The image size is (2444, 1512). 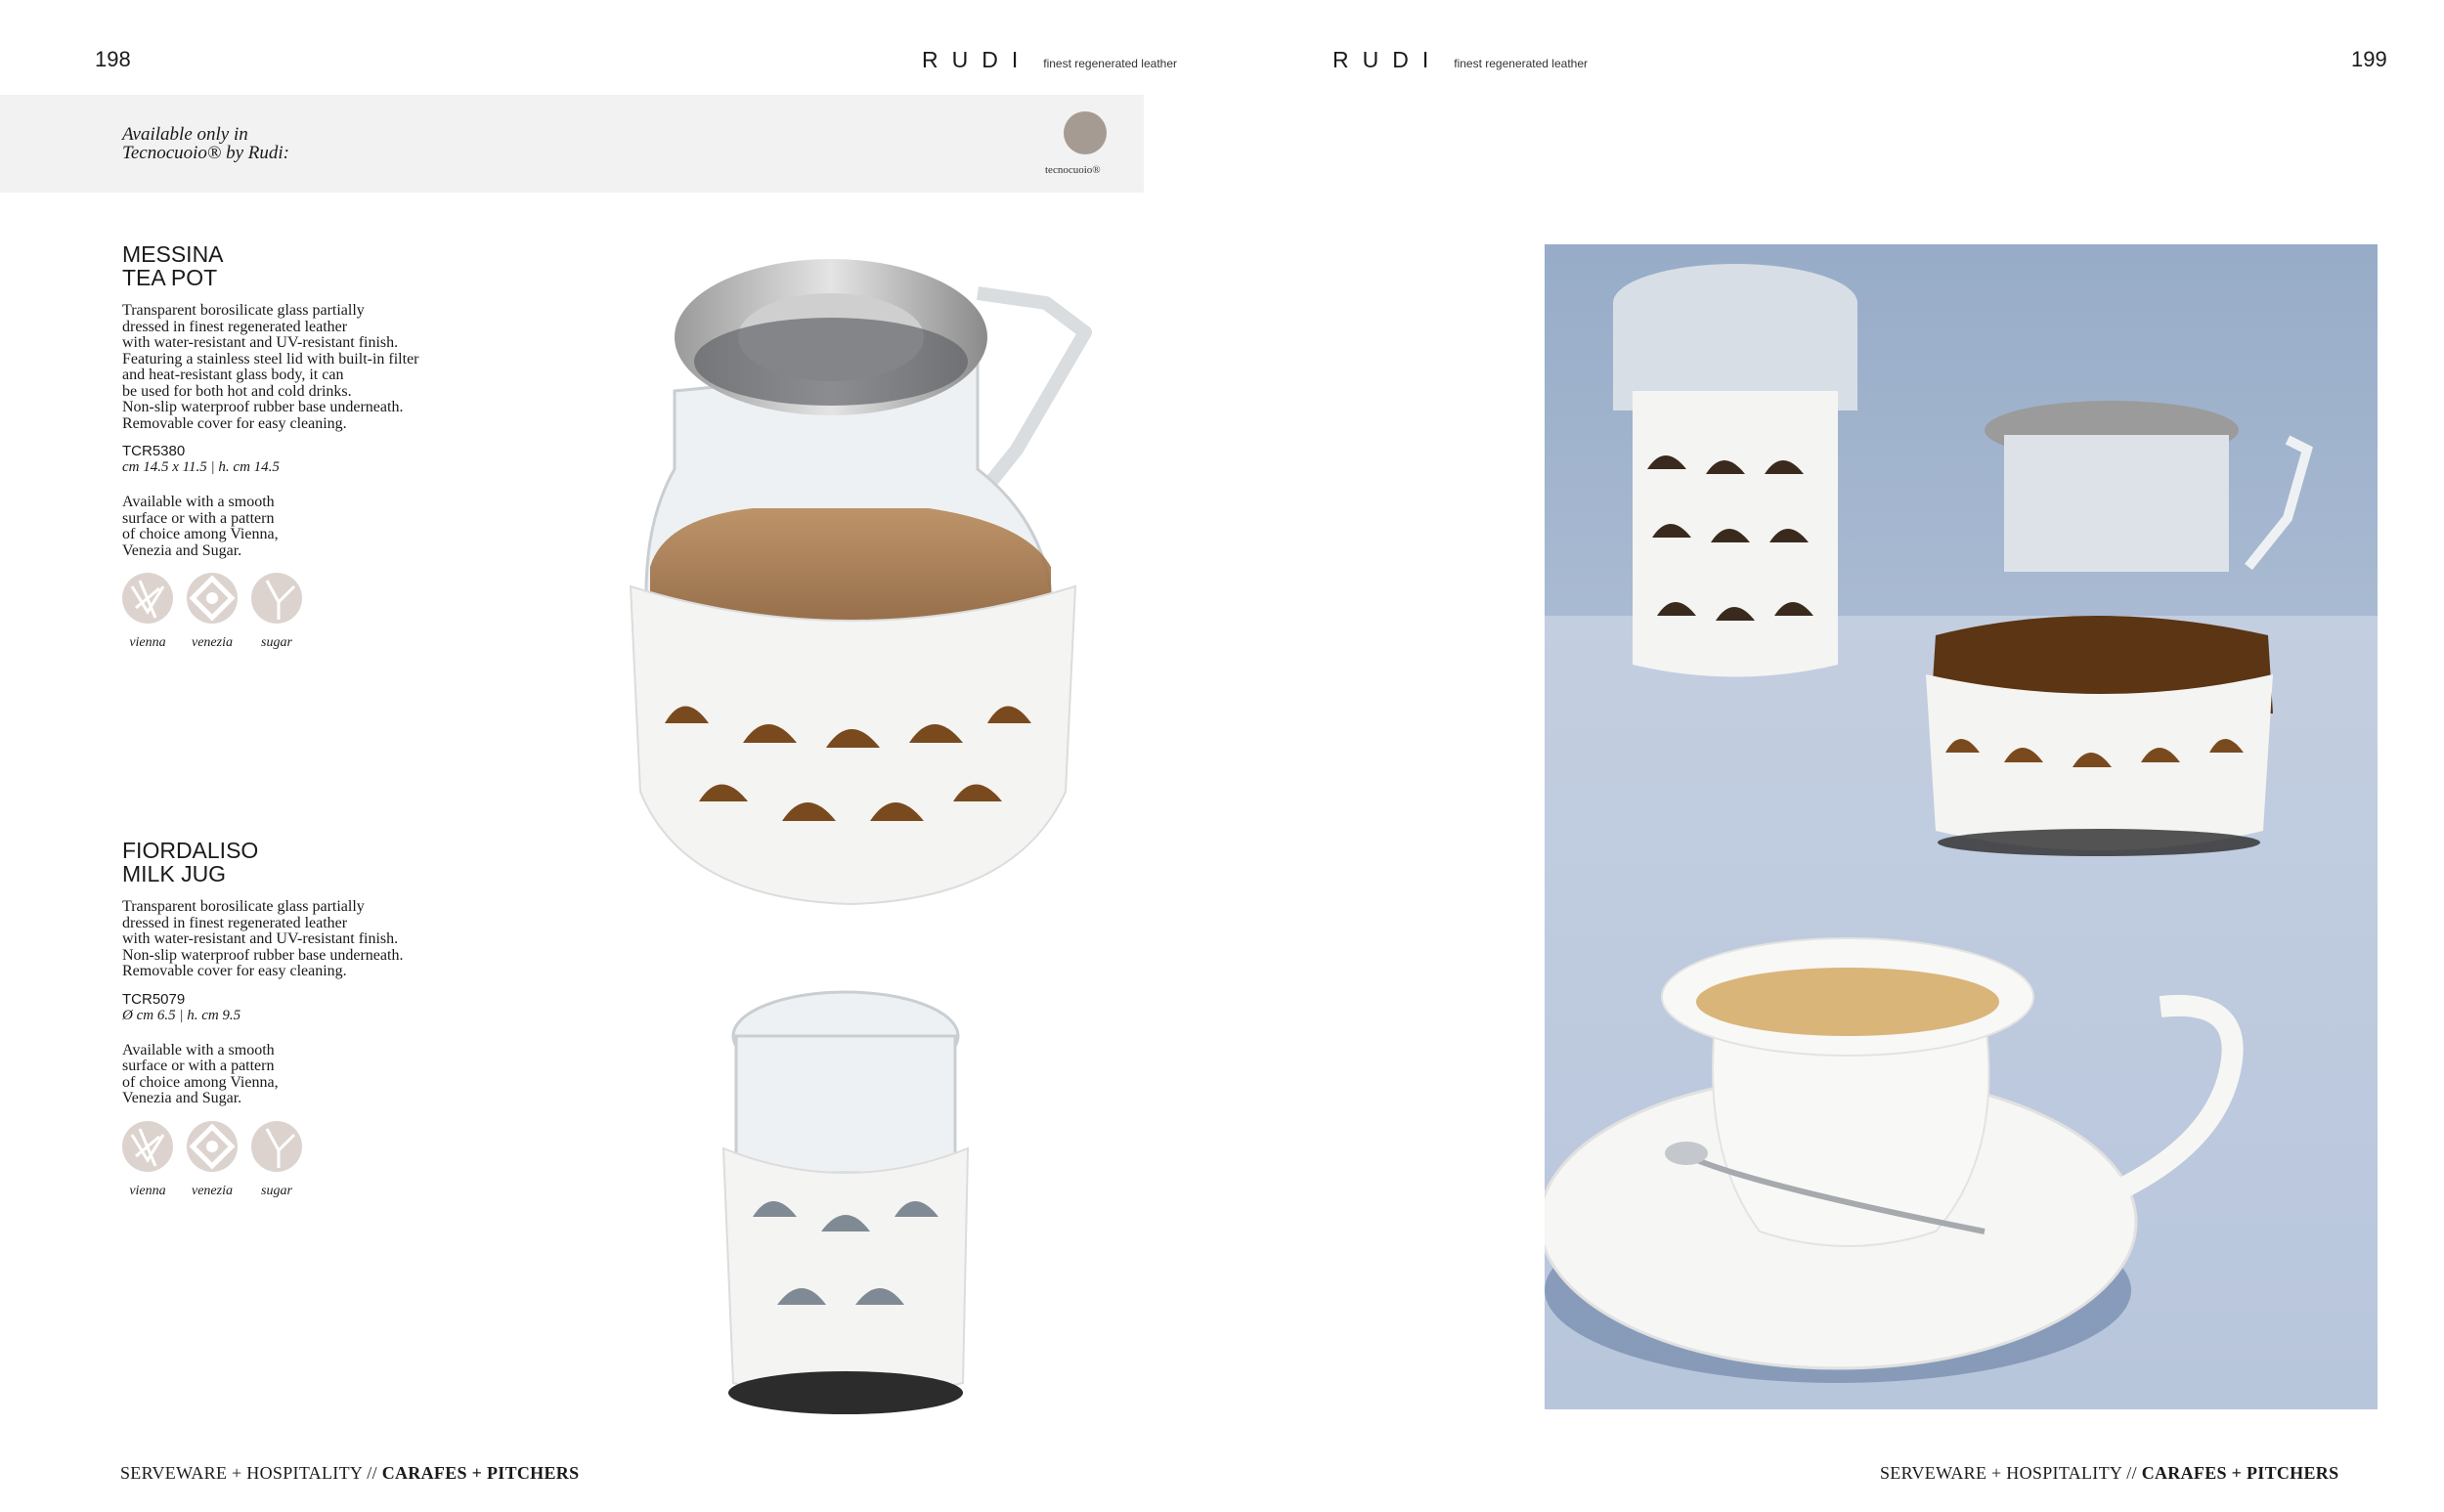 I want to click on right-page-number: 199, so click(x=2369, y=59).